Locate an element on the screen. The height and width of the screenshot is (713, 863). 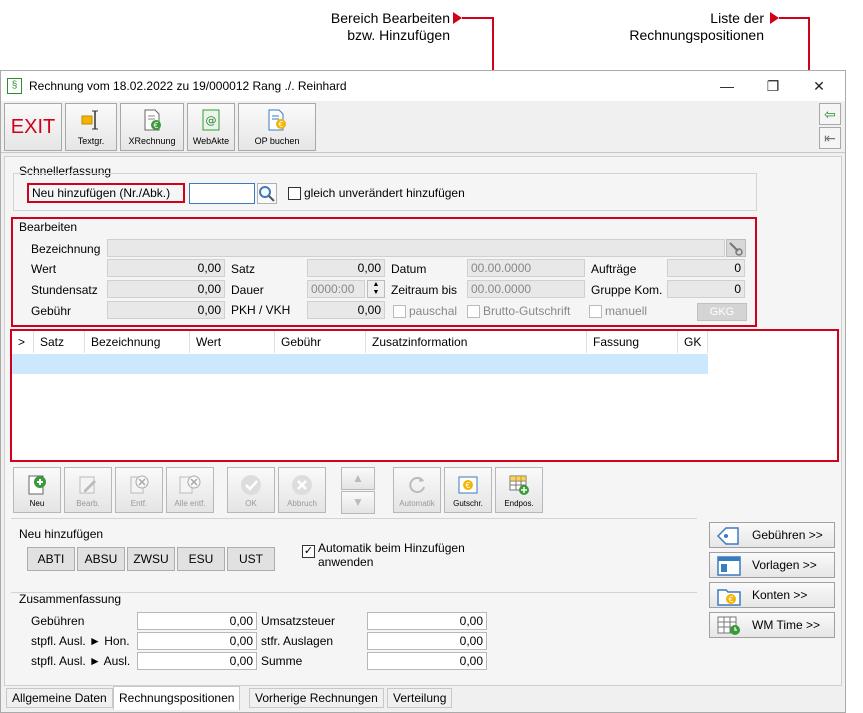
umsatzsteuer-field: 0,00 is located at coordinates (427, 621).